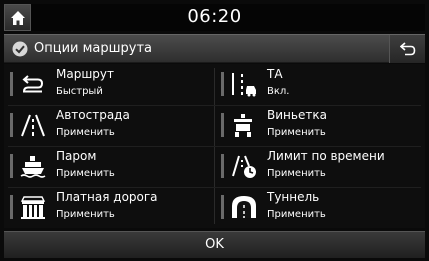 This screenshot has height=261, width=429. Describe the element at coordinates (275, 74) in the screenshot. I see `option-label: ТА` at that location.